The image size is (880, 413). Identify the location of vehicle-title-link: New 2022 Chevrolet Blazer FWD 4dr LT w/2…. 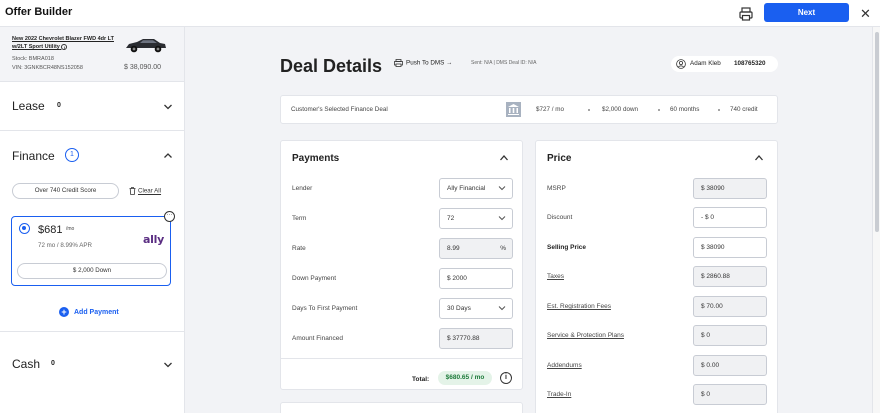
(66, 43).